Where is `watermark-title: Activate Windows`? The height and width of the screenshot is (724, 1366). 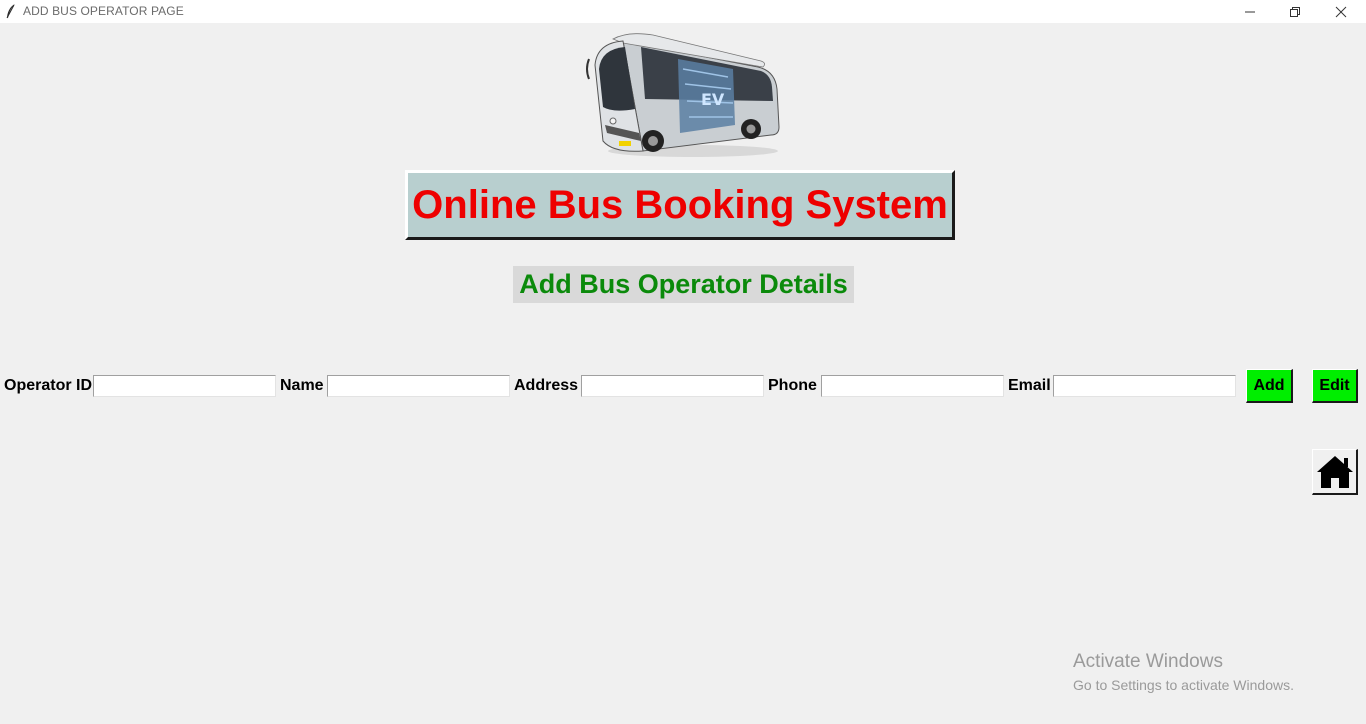 watermark-title: Activate Windows is located at coordinates (1148, 661).